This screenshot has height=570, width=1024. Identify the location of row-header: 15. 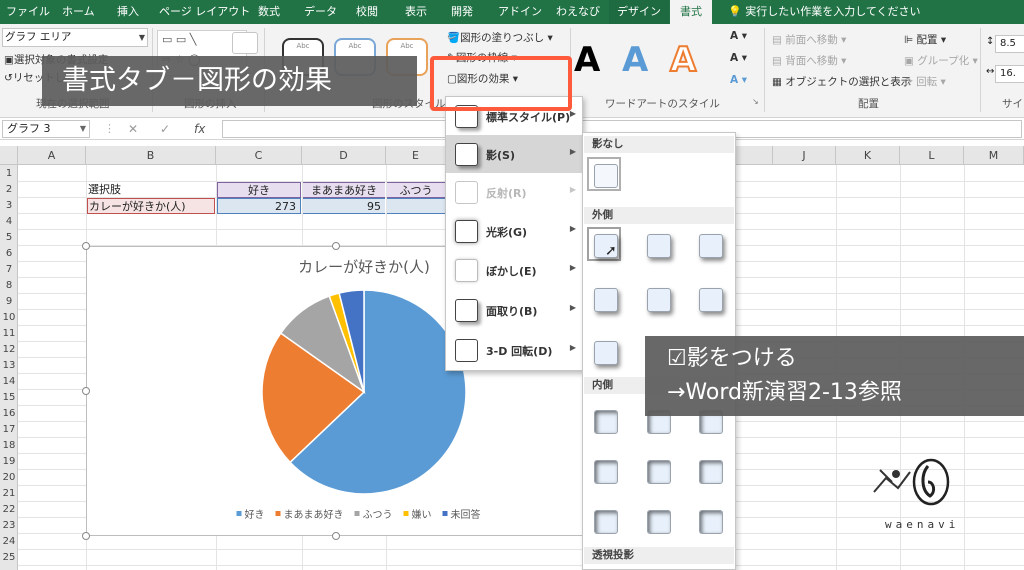
(9, 398).